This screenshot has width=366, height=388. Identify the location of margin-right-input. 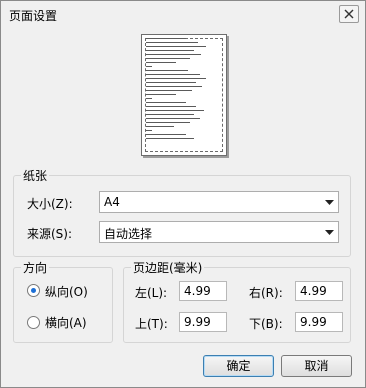
(319, 291).